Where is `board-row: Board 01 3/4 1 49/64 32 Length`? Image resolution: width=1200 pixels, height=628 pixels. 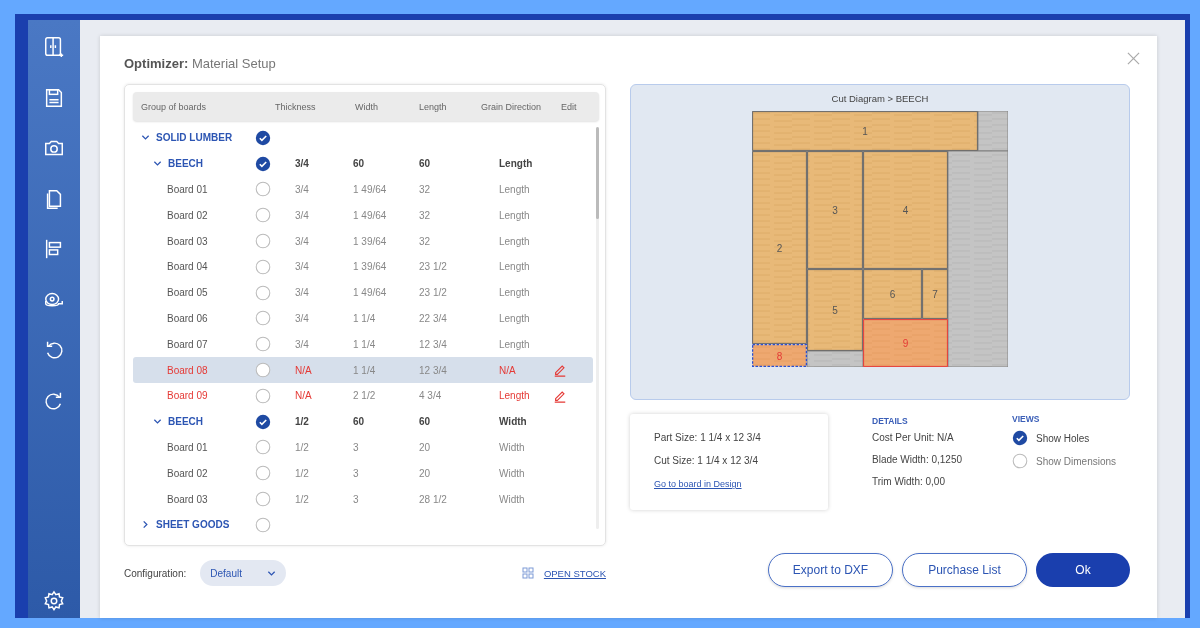 board-row: Board 01 3/4 1 49/64 32 Length is located at coordinates (363, 189).